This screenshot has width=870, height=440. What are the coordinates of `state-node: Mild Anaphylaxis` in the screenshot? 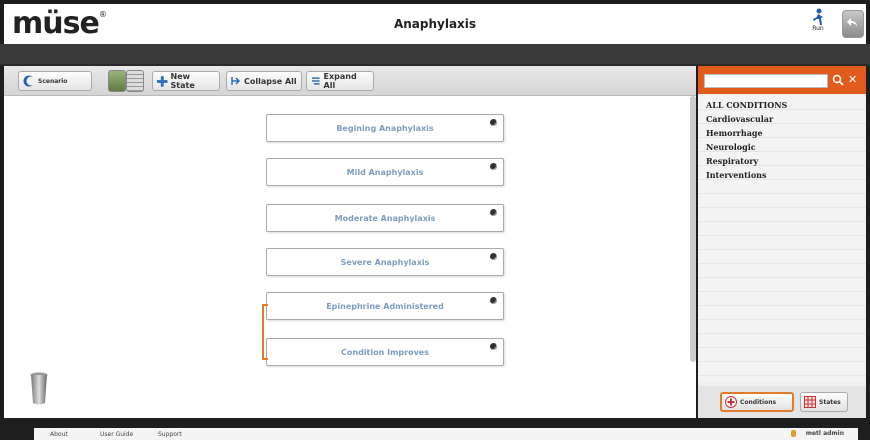 It's located at (385, 172).